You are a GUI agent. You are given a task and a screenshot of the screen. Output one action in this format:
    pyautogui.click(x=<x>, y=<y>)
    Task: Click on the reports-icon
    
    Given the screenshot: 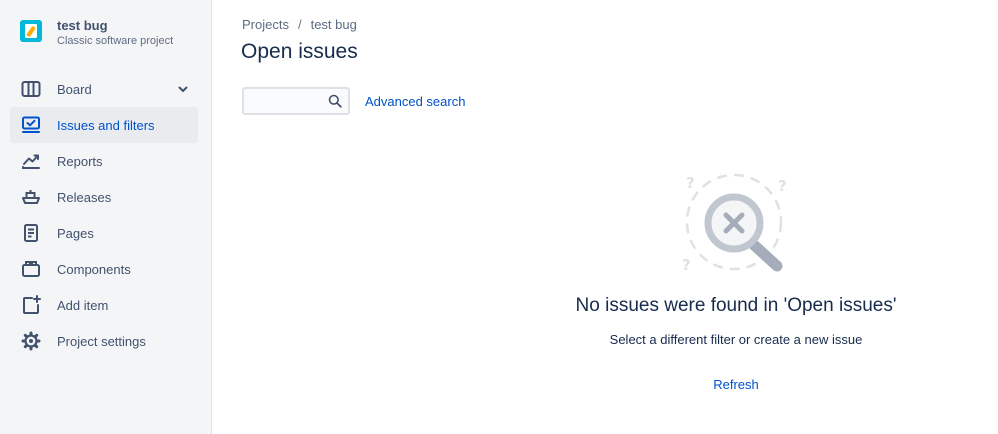 What is the action you would take?
    pyautogui.click(x=31, y=161)
    